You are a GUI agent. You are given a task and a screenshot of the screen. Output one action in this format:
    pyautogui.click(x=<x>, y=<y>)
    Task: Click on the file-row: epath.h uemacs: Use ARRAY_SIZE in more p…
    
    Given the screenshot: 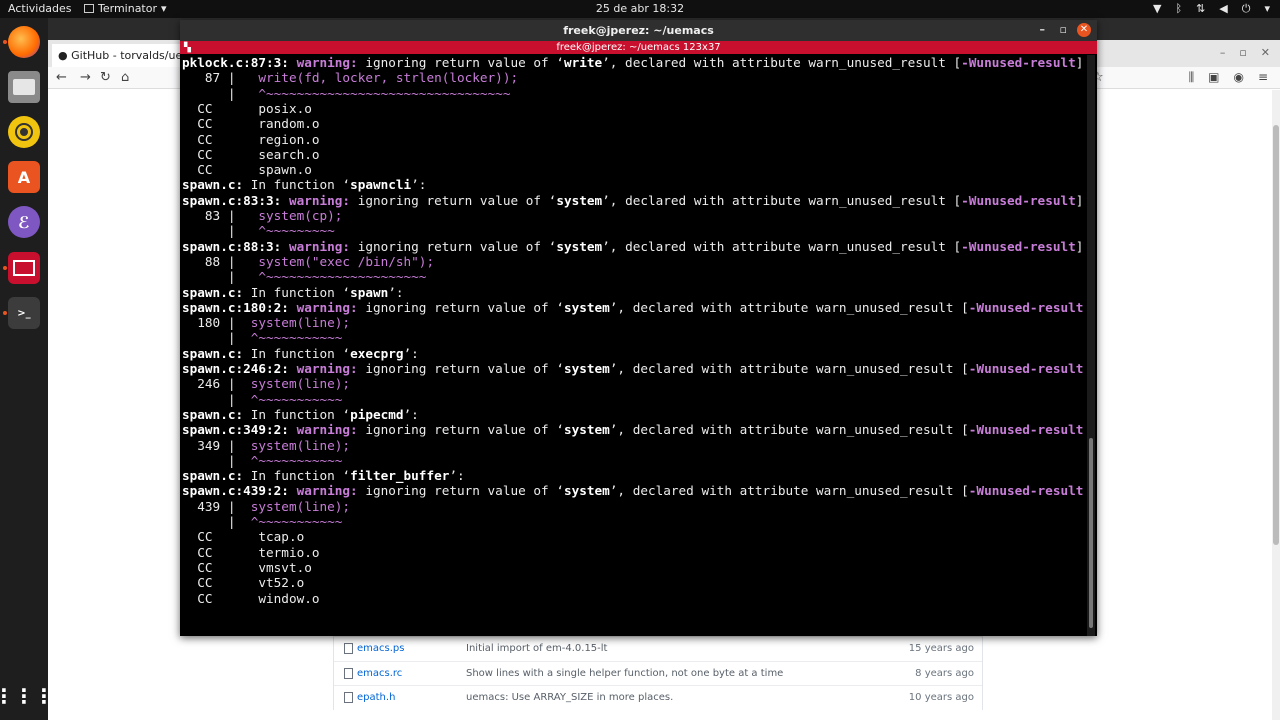 What is the action you would take?
    pyautogui.click(x=658, y=697)
    